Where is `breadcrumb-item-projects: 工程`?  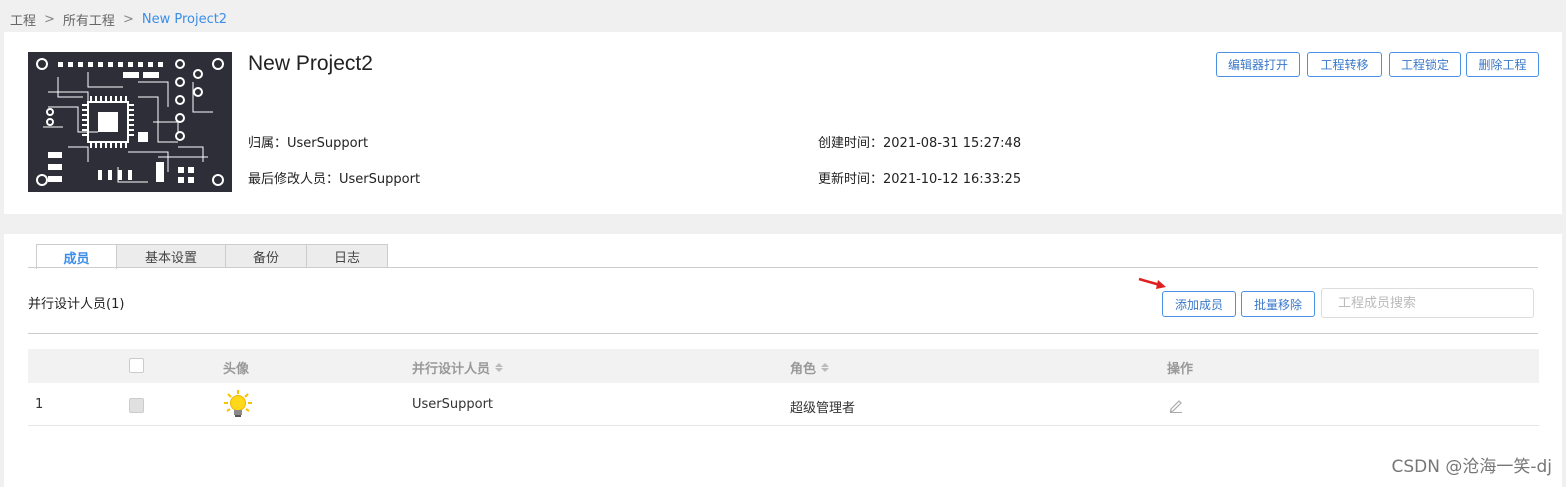 breadcrumb-item-projects: 工程 is located at coordinates (23, 19).